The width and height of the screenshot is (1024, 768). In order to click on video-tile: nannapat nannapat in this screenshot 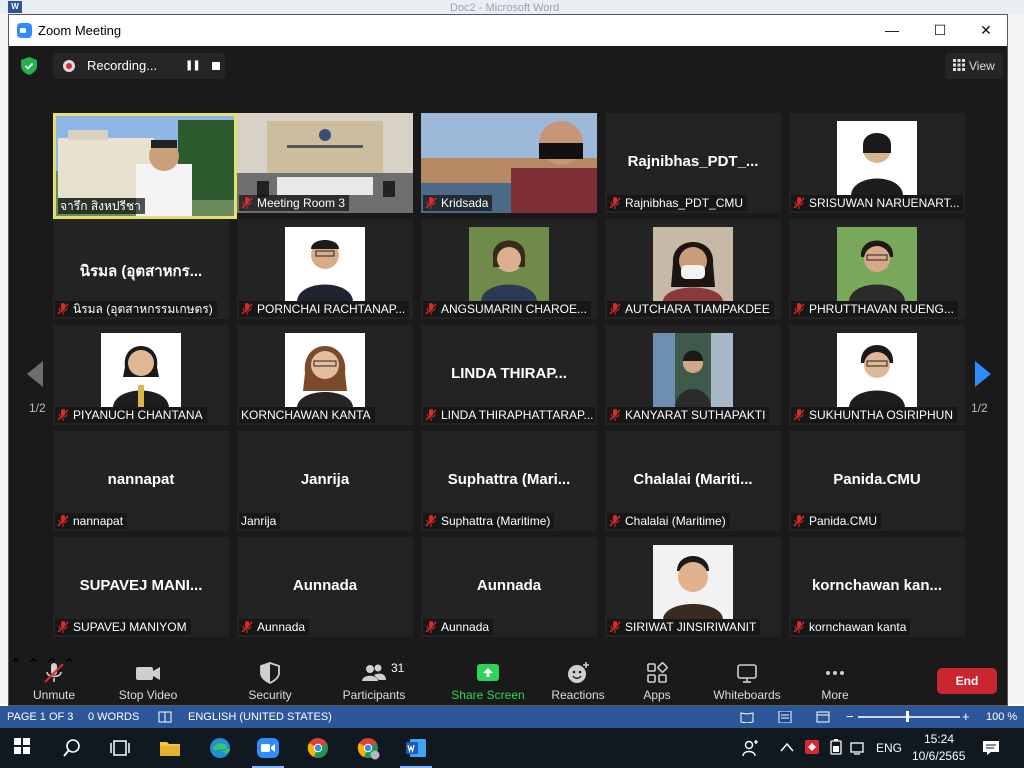, I will do `click(141, 481)`.